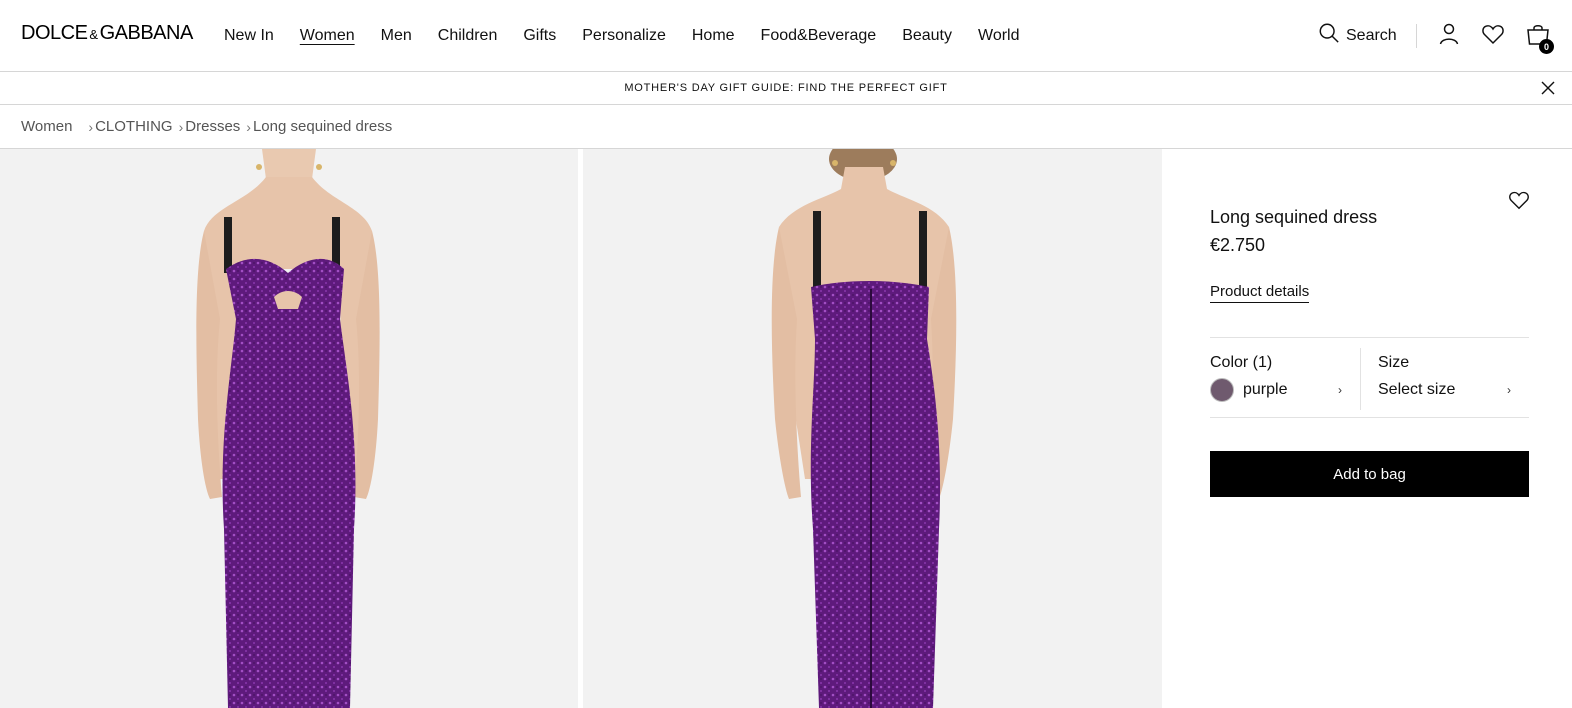 The height and width of the screenshot is (708, 1572). I want to click on cart-button: 0, so click(1540, 38).